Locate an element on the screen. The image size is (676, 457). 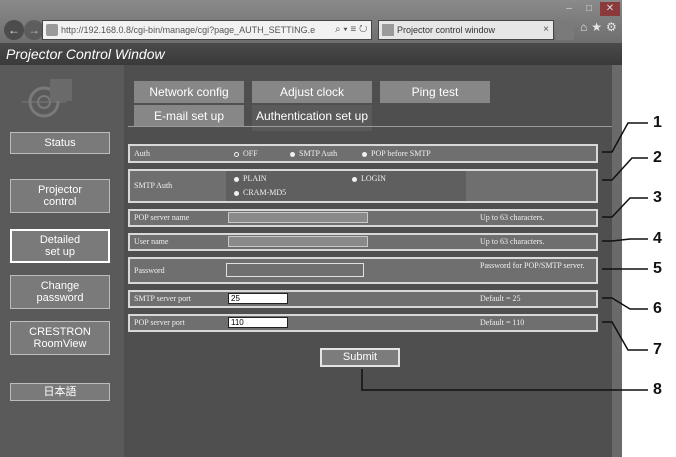
pop-server-port-note: Default = 110 is located at coordinates (502, 322).